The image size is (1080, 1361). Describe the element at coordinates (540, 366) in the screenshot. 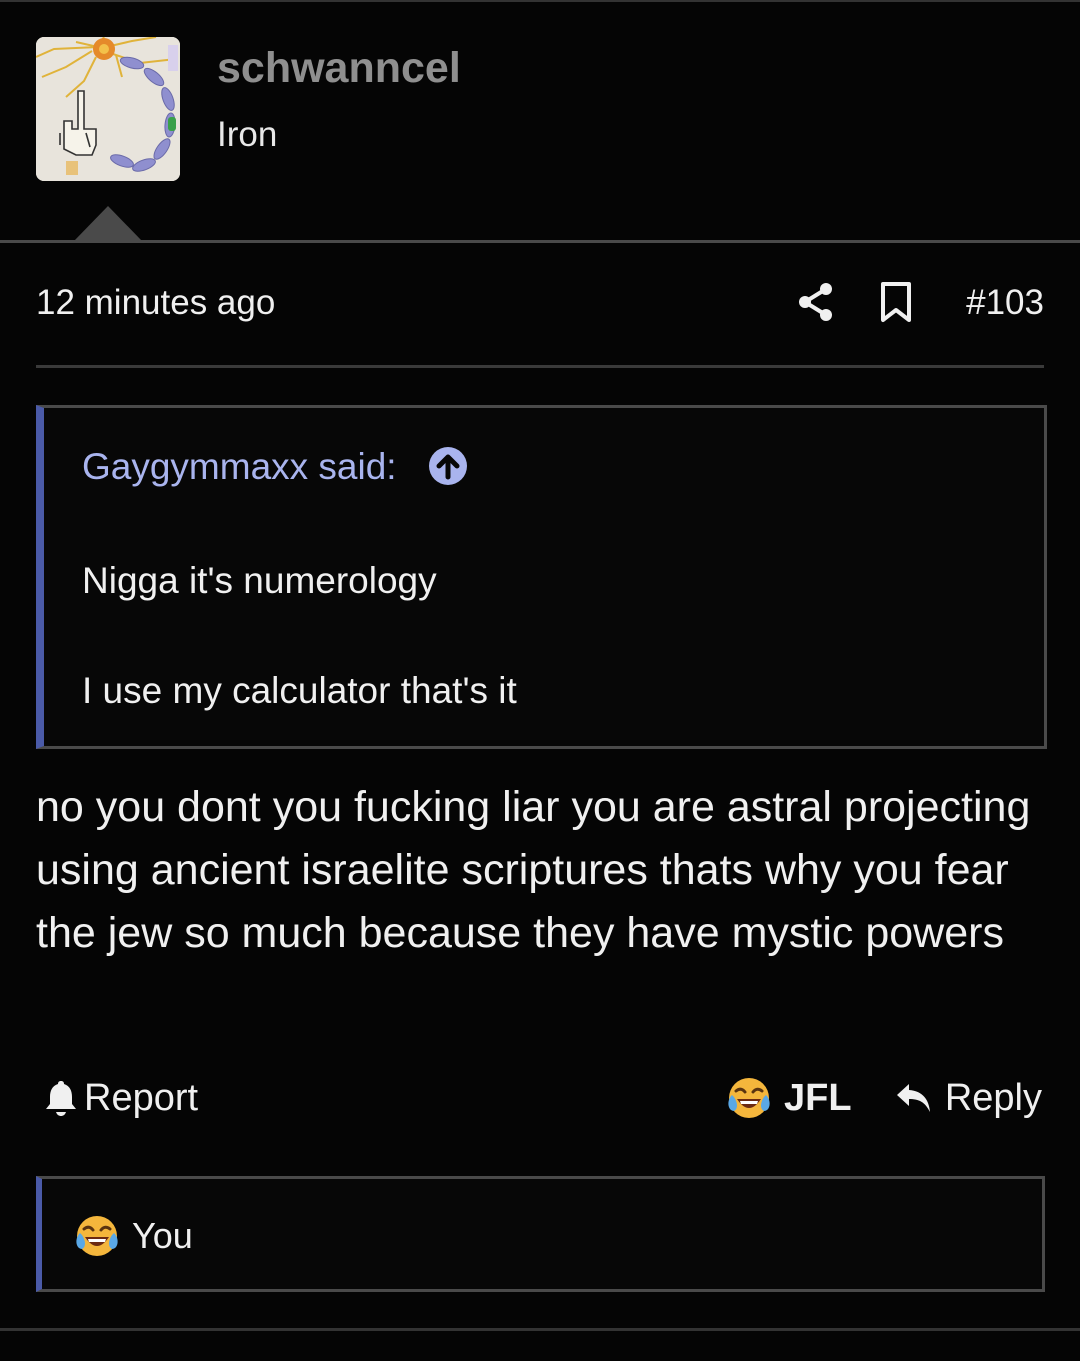

I see `meta-divider` at that location.